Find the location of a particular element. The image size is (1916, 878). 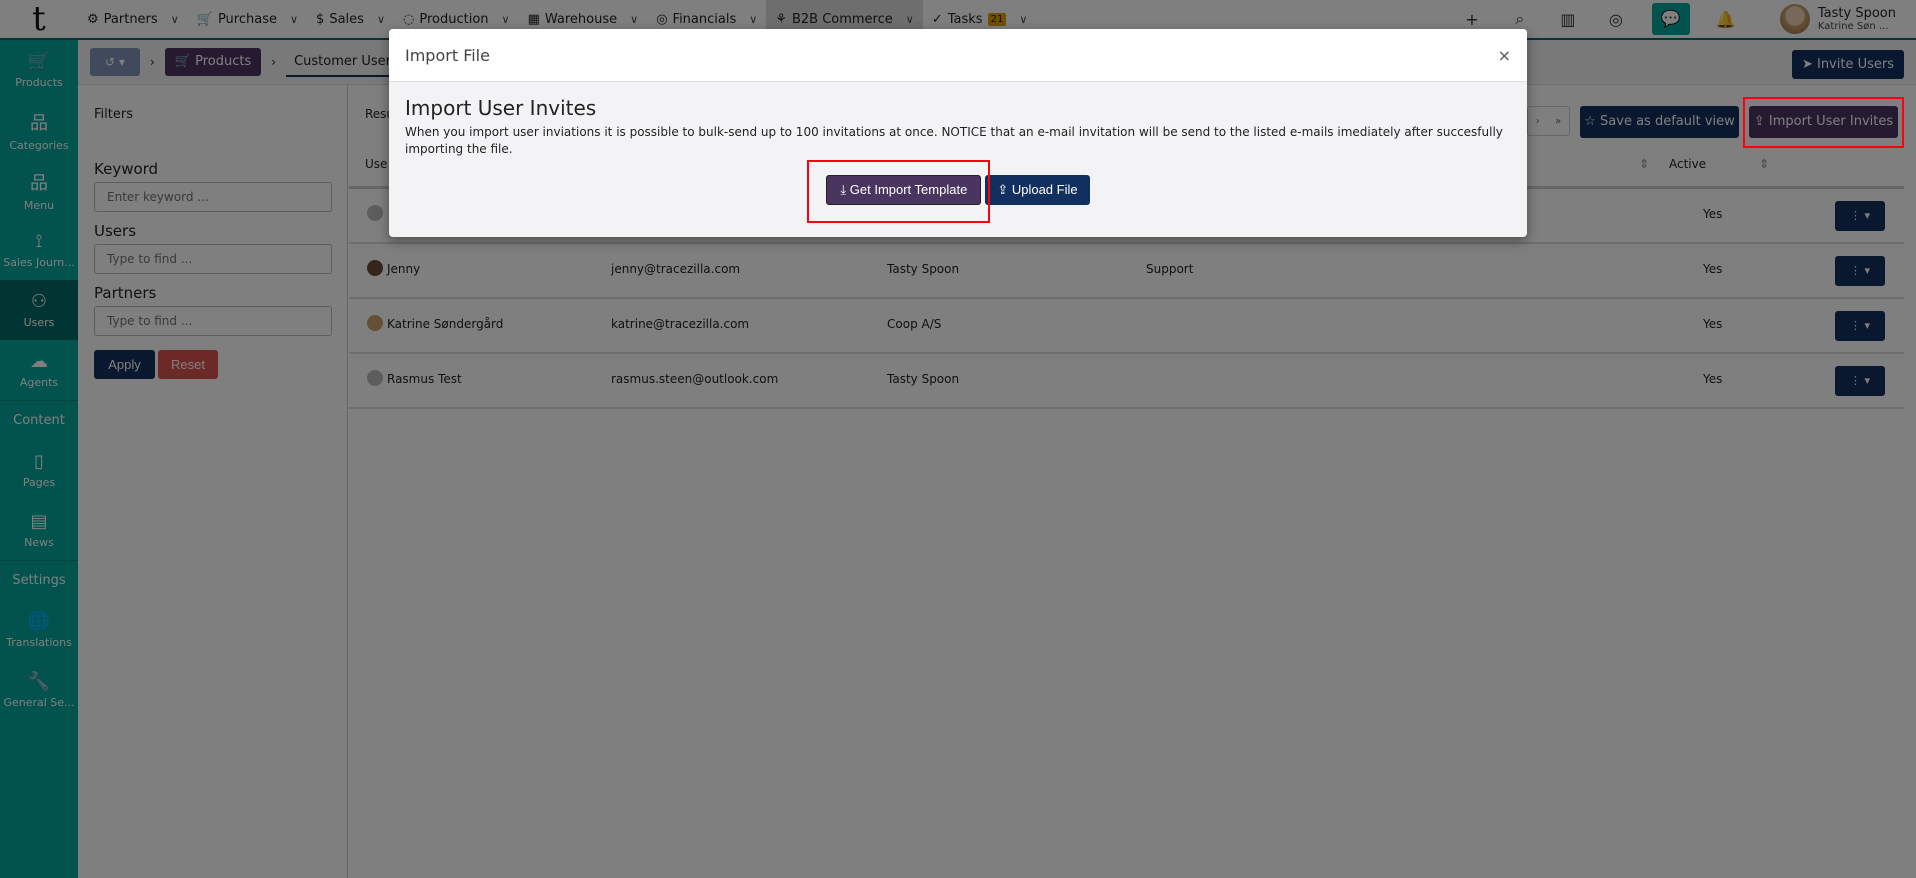

upload-file-button: ⇪ Upload File is located at coordinates (1037, 190).